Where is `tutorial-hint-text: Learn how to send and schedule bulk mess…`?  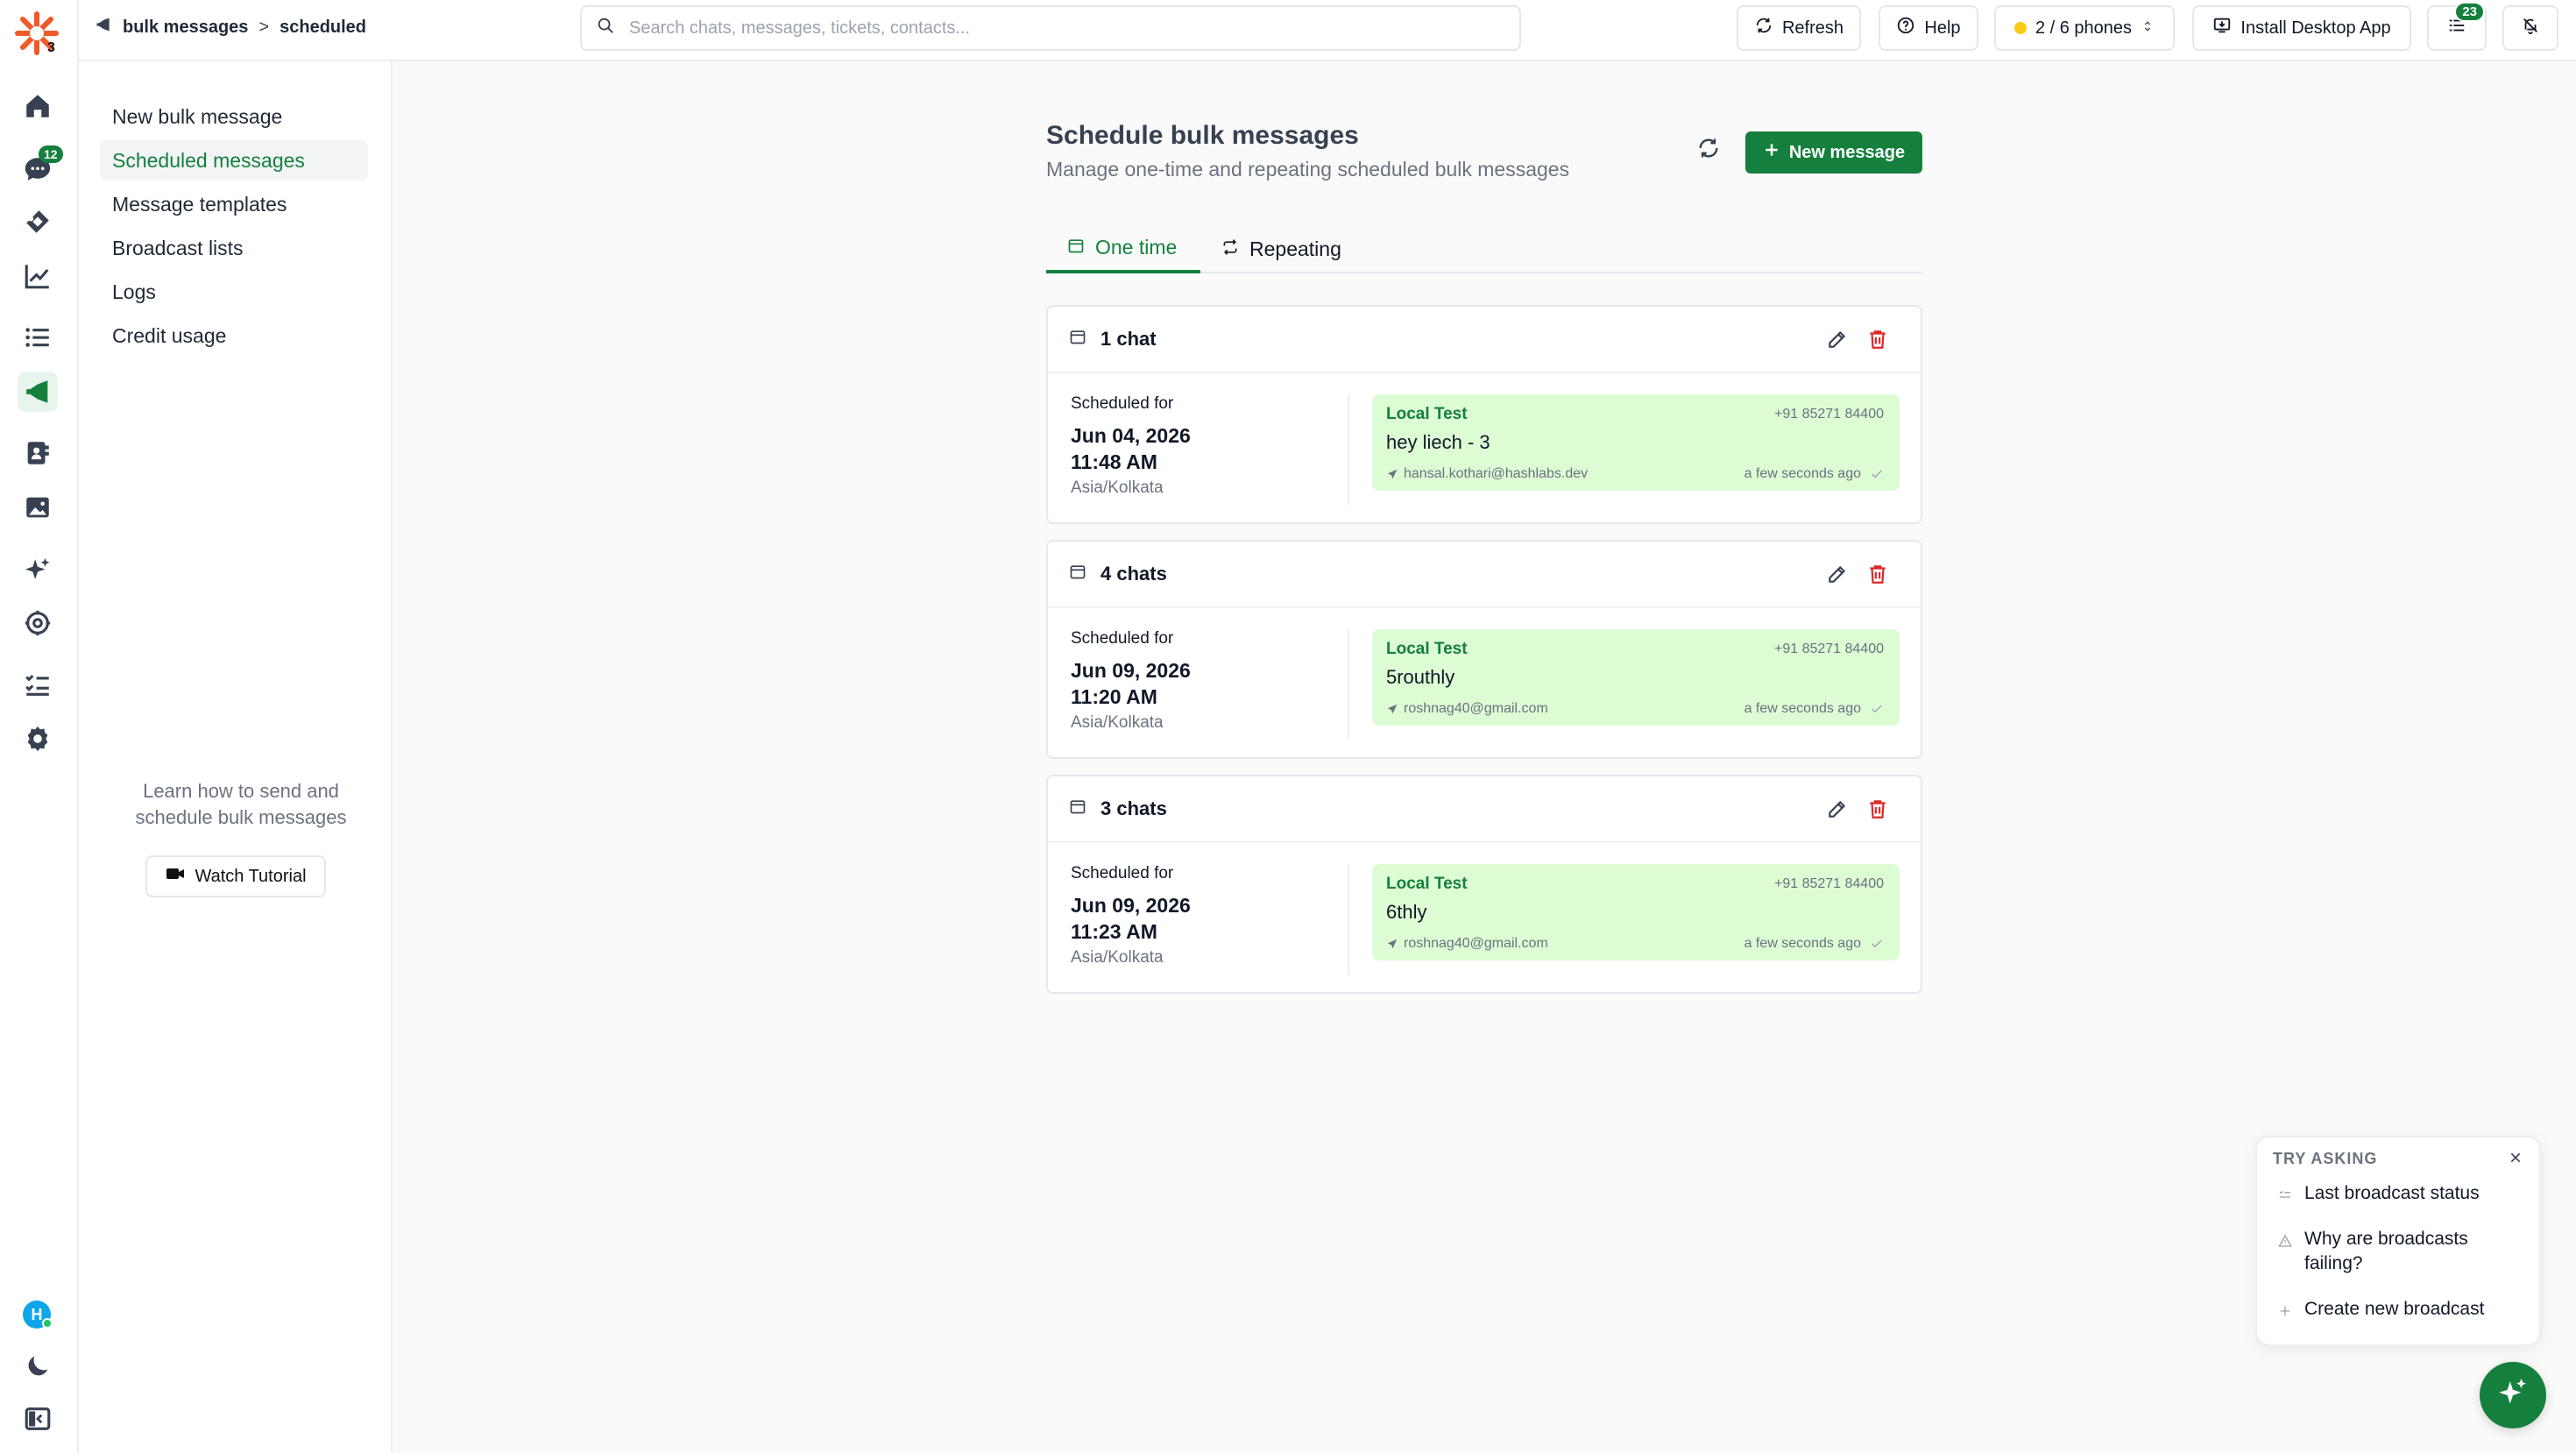
tutorial-hint-text: Learn how to send and schedule bulk mess… is located at coordinates (241, 804).